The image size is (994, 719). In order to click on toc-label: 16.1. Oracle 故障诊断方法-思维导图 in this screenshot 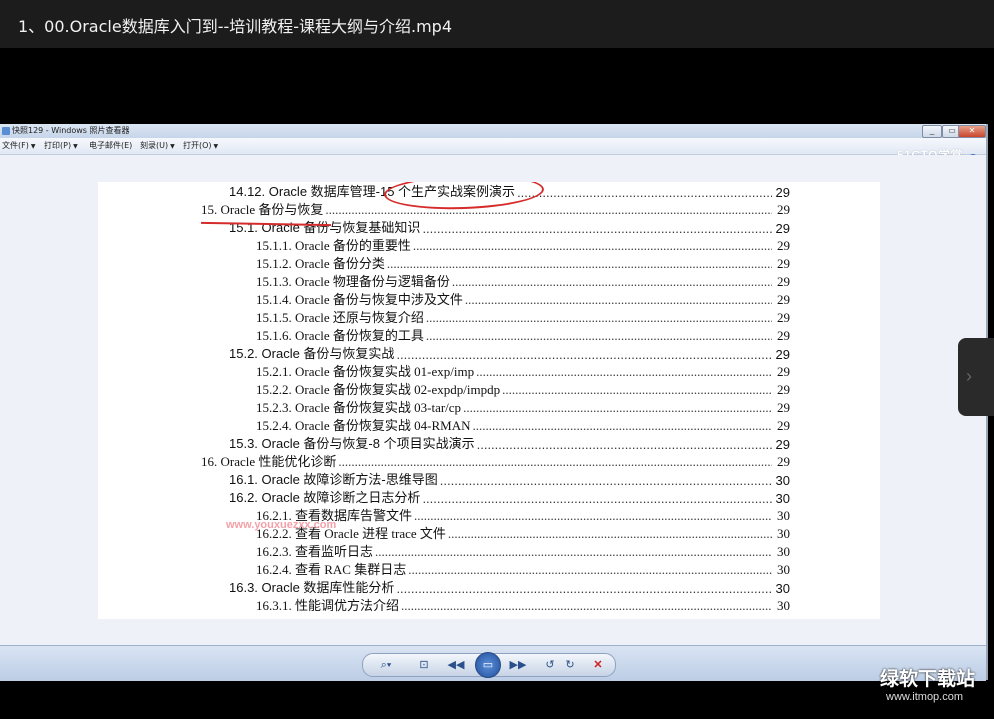, I will do `click(333, 479)`.